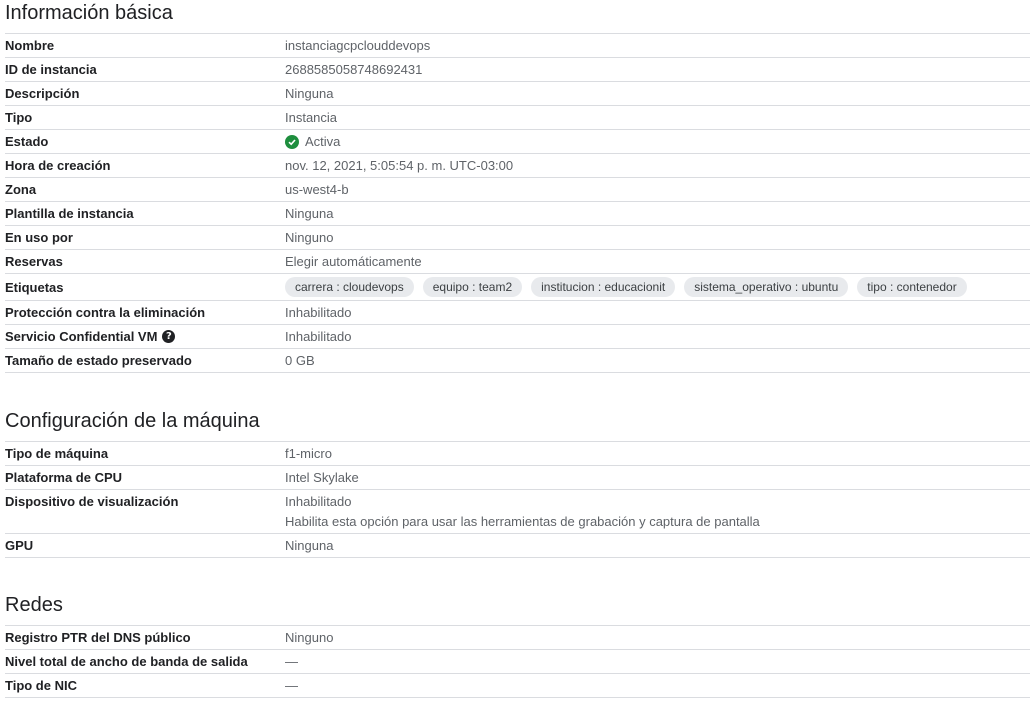  What do you see at coordinates (58, 165) in the screenshot?
I see `row-key: Hora de creación` at bounding box center [58, 165].